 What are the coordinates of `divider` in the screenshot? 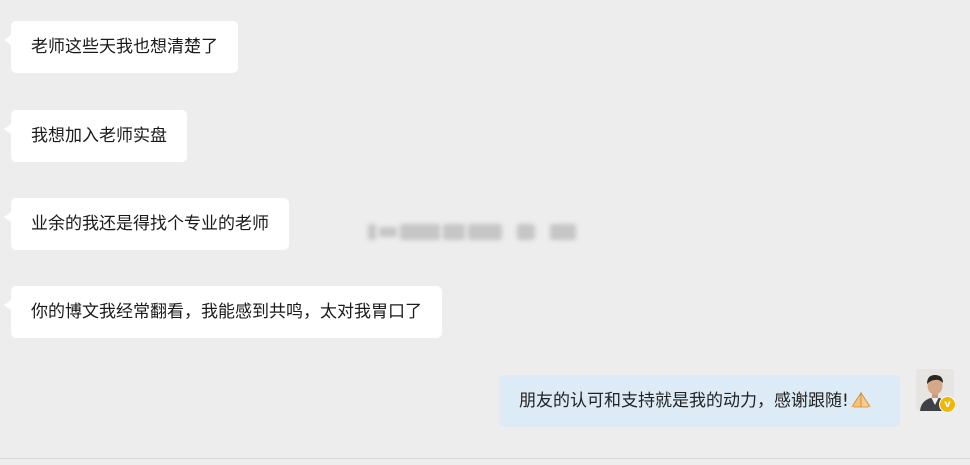 It's located at (485, 458).